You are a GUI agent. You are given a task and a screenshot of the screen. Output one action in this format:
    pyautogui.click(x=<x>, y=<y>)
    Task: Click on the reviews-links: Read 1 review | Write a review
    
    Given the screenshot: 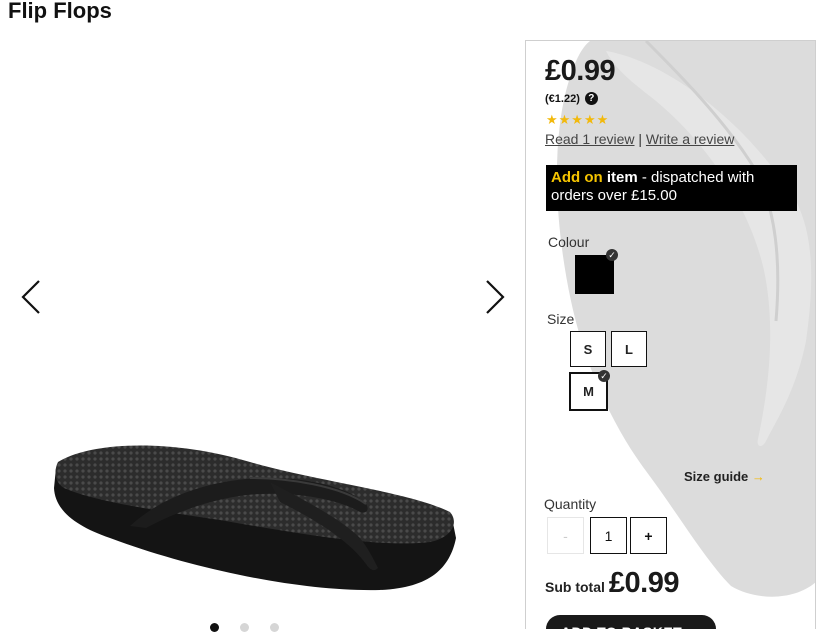 What is the action you would take?
    pyautogui.click(x=639, y=139)
    